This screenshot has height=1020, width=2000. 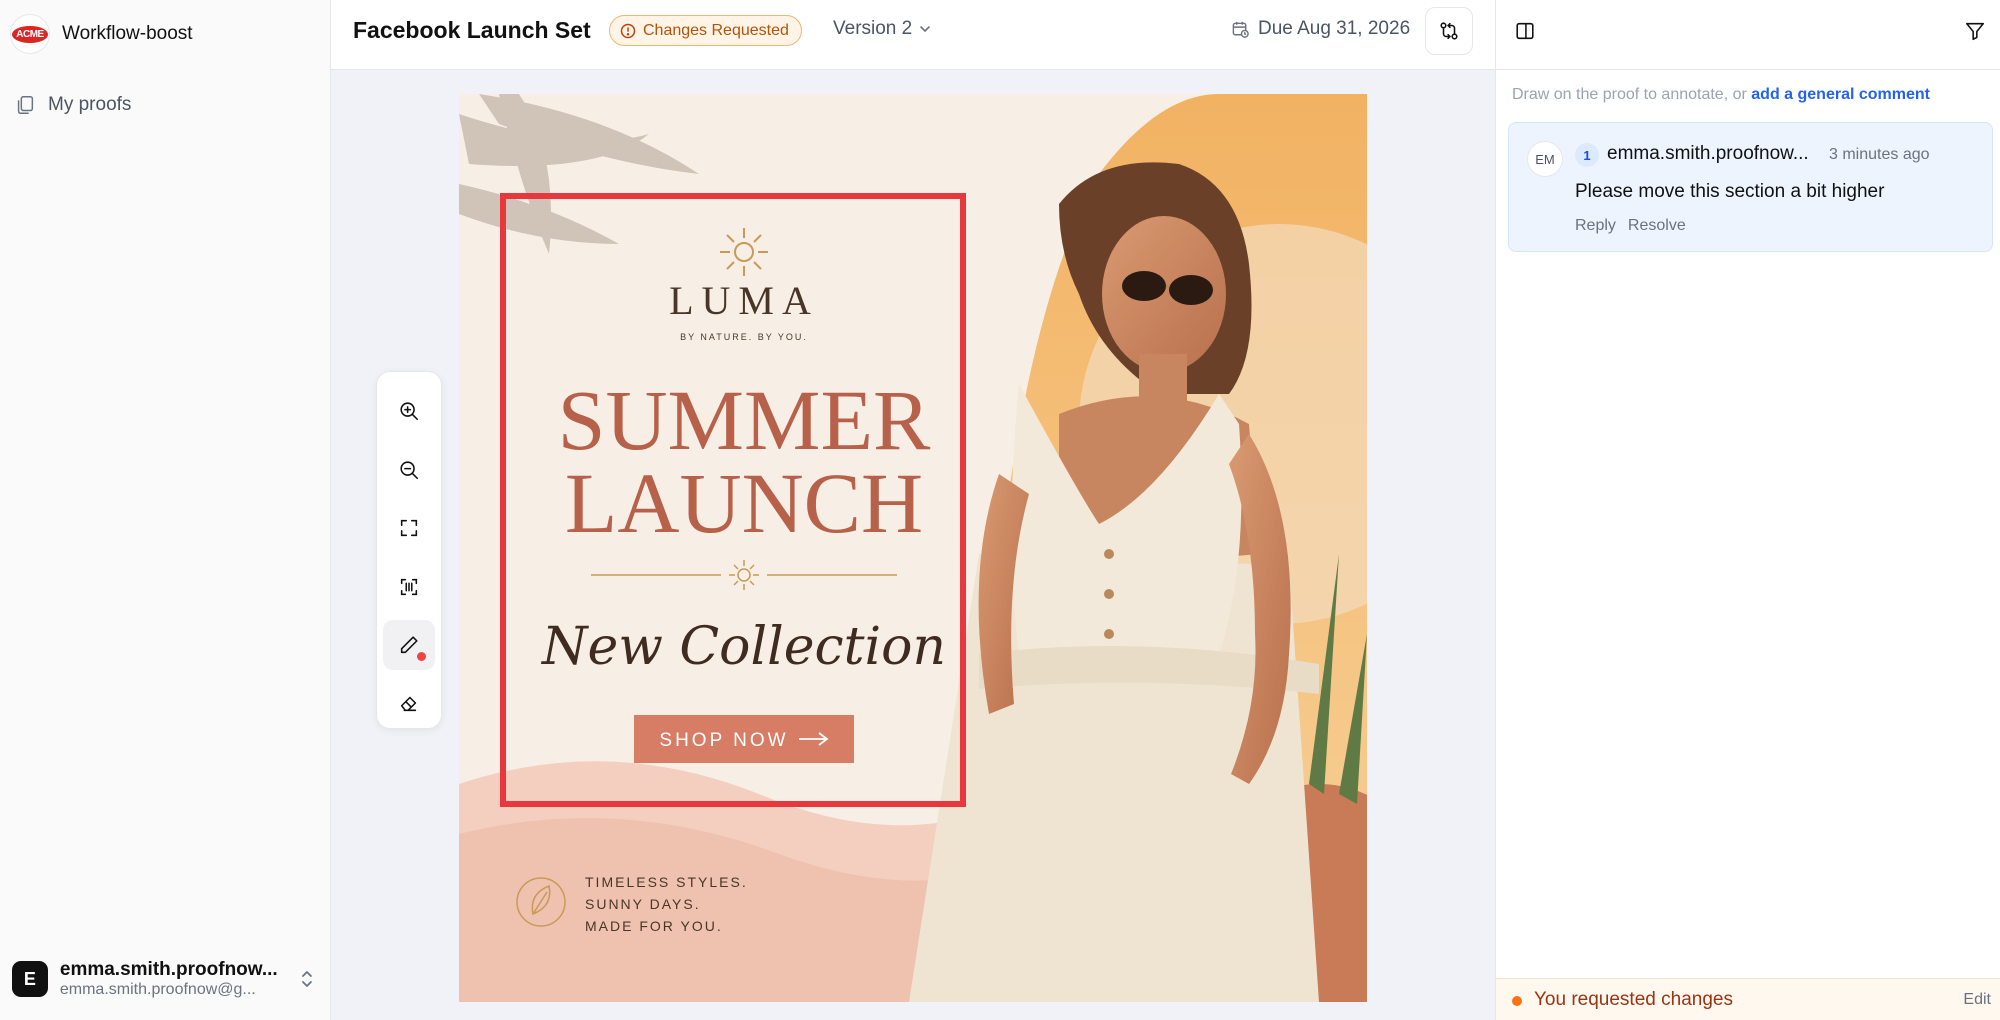 I want to click on fit-screen-button, so click(x=409, y=528).